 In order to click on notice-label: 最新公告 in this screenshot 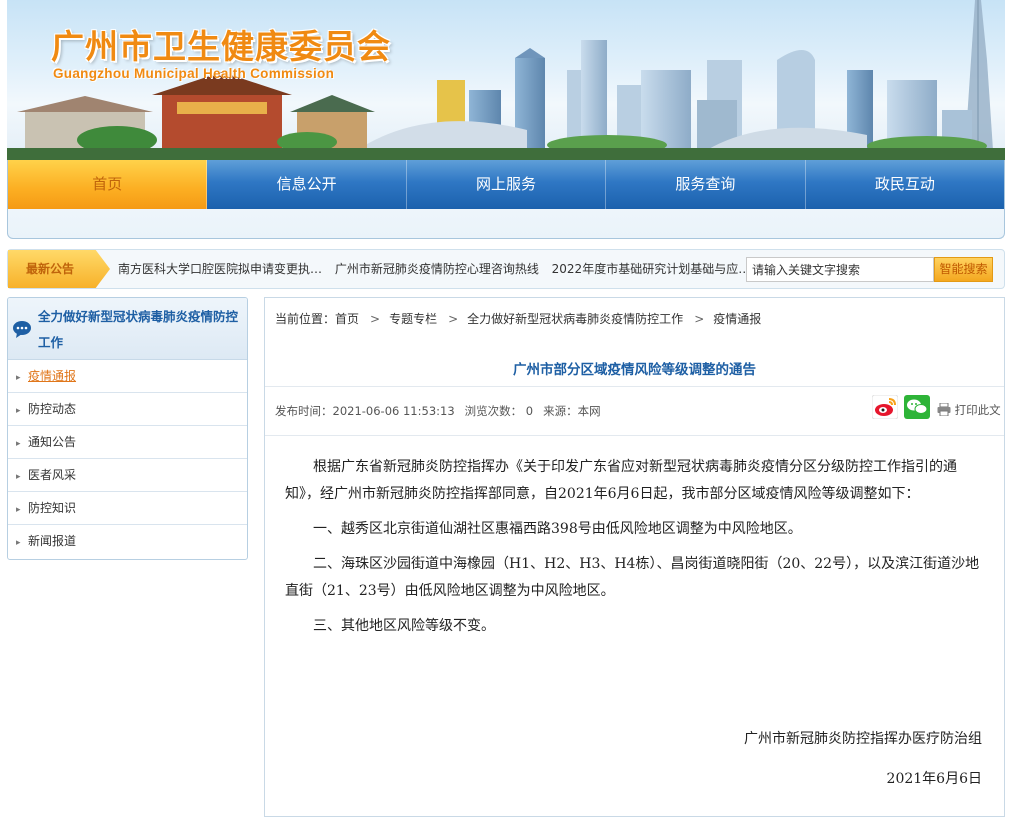, I will do `click(59, 269)`.